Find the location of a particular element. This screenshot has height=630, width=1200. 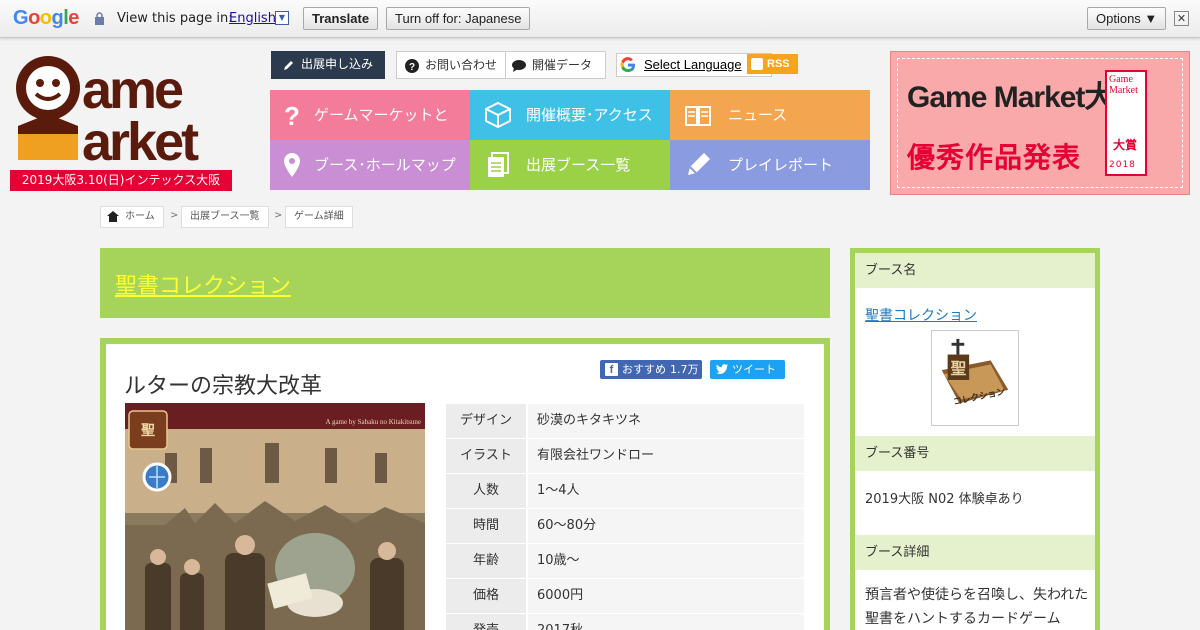

booth-title-link: 聖書コレクション is located at coordinates (203, 284).